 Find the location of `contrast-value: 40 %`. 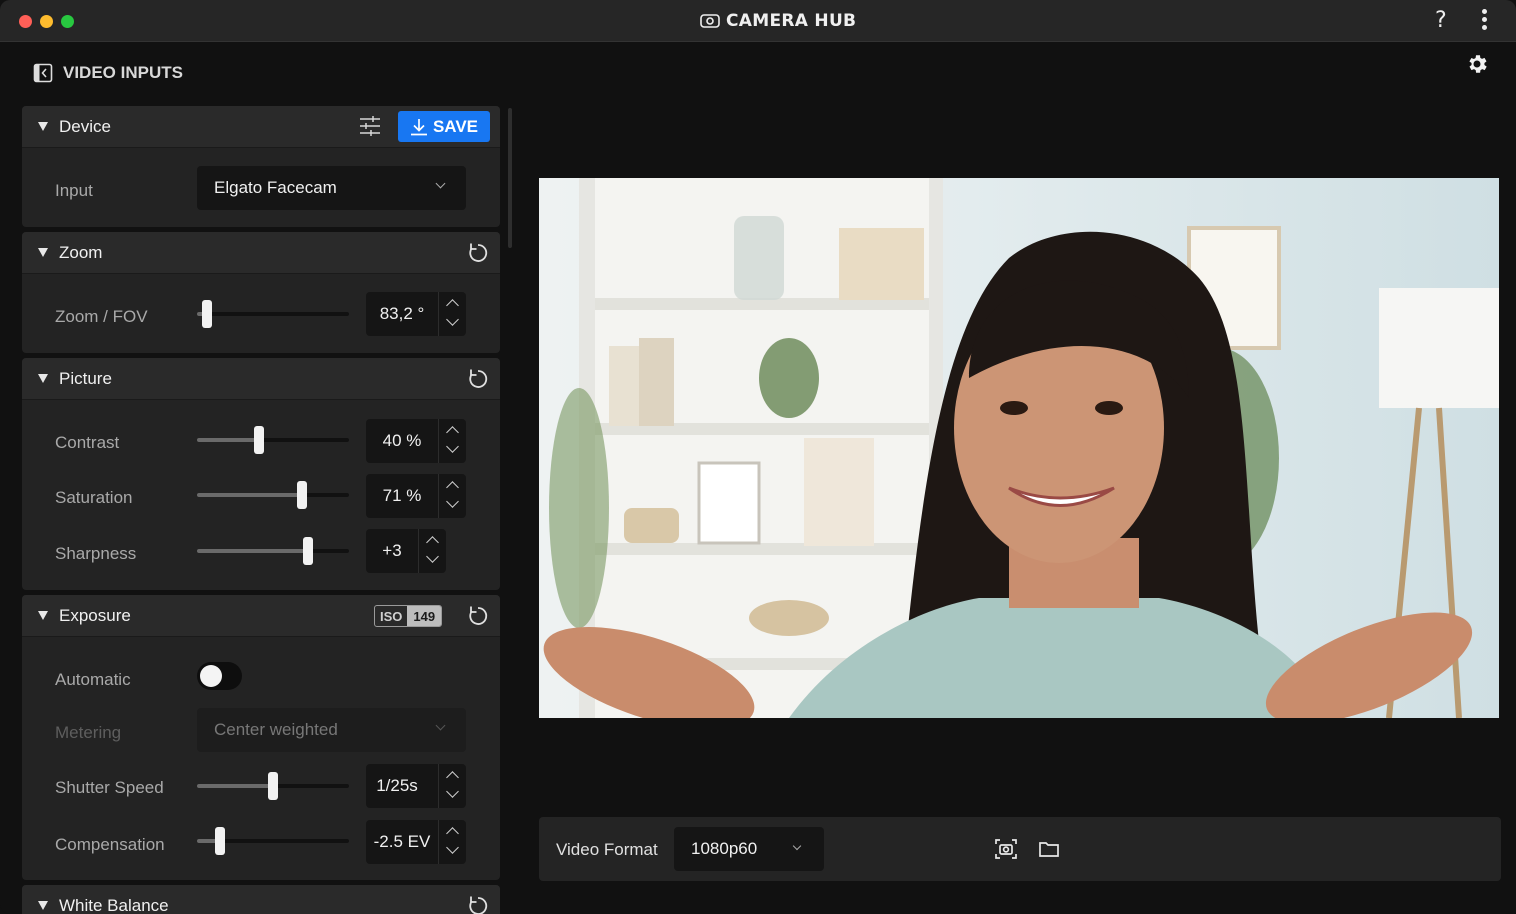

contrast-value: 40 % is located at coordinates (402, 441).